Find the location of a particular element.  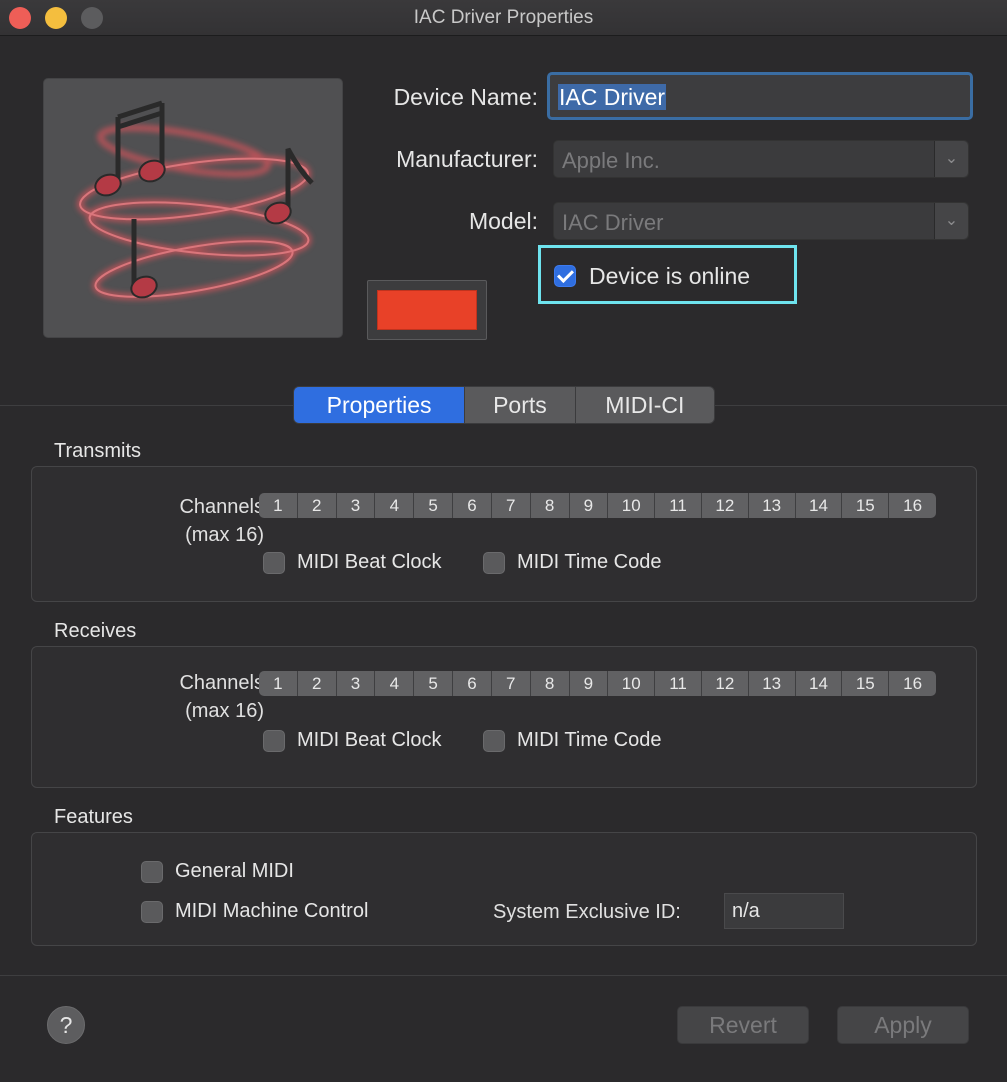

device-name-value: IAC Driver is located at coordinates (612, 97).